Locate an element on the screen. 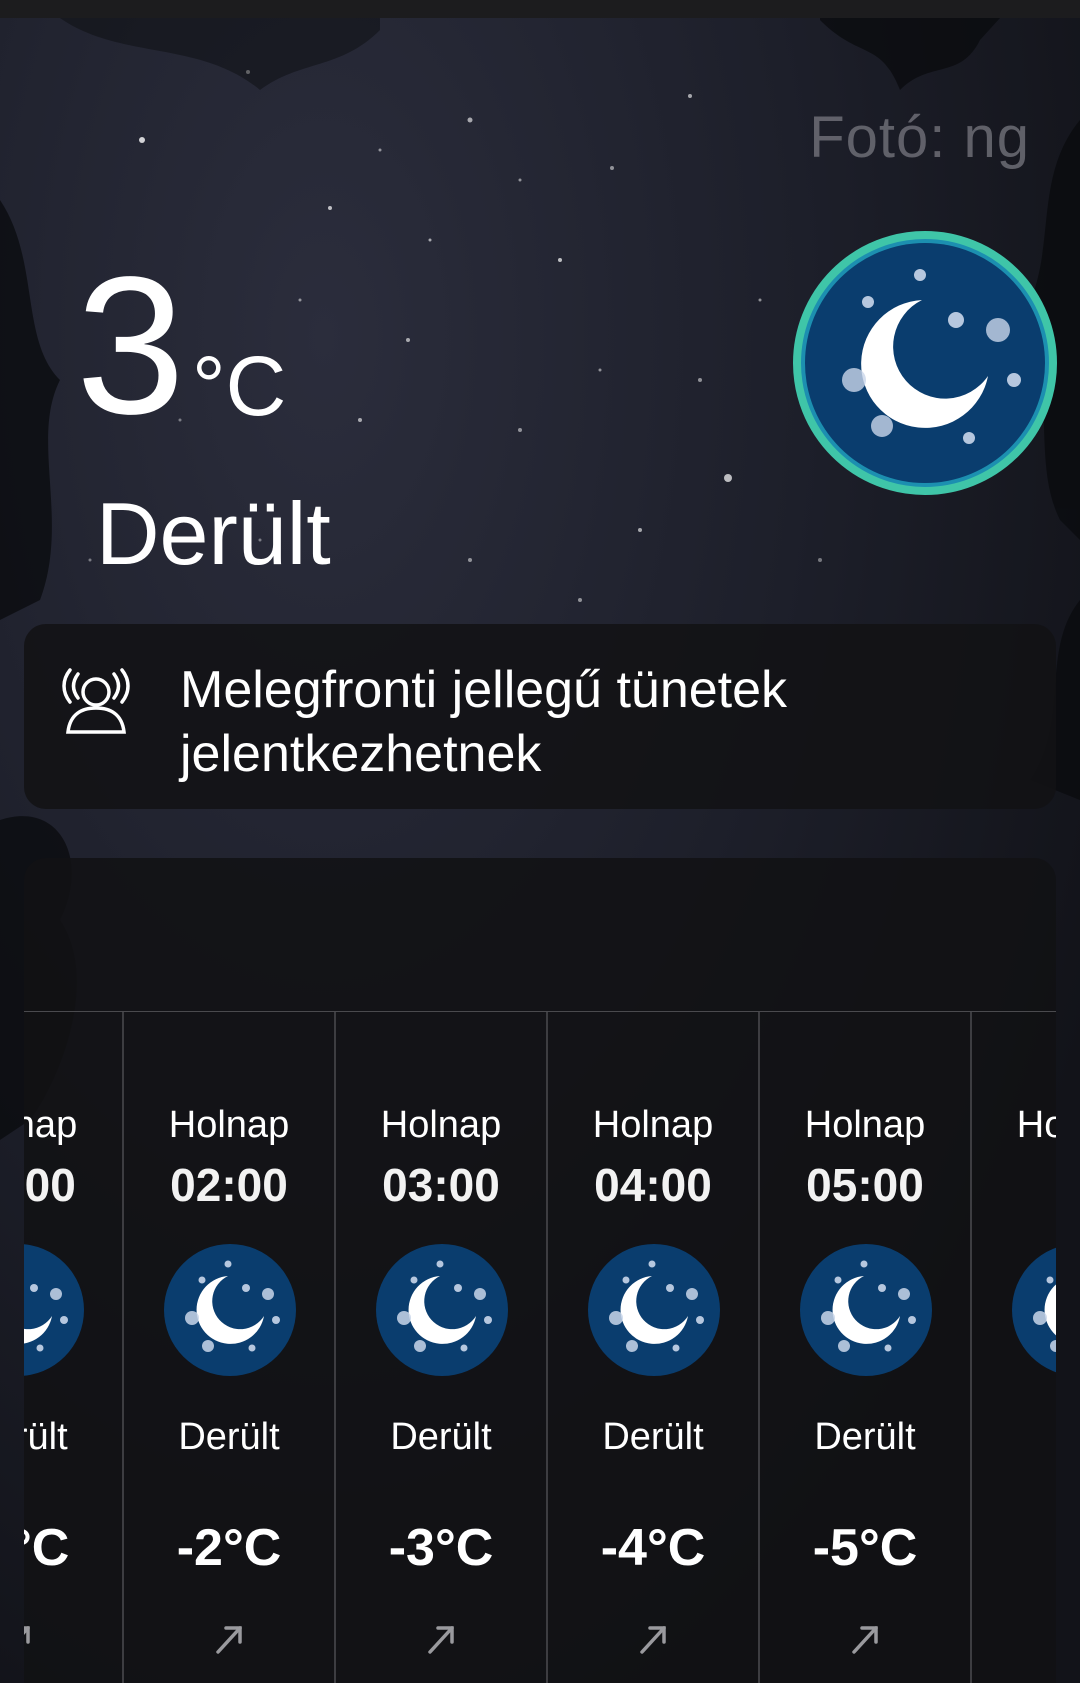 The width and height of the screenshot is (1080, 1683). hourly-forecast-item: Holnap 01:00 Derült -1°C is located at coordinates (74, 1347).